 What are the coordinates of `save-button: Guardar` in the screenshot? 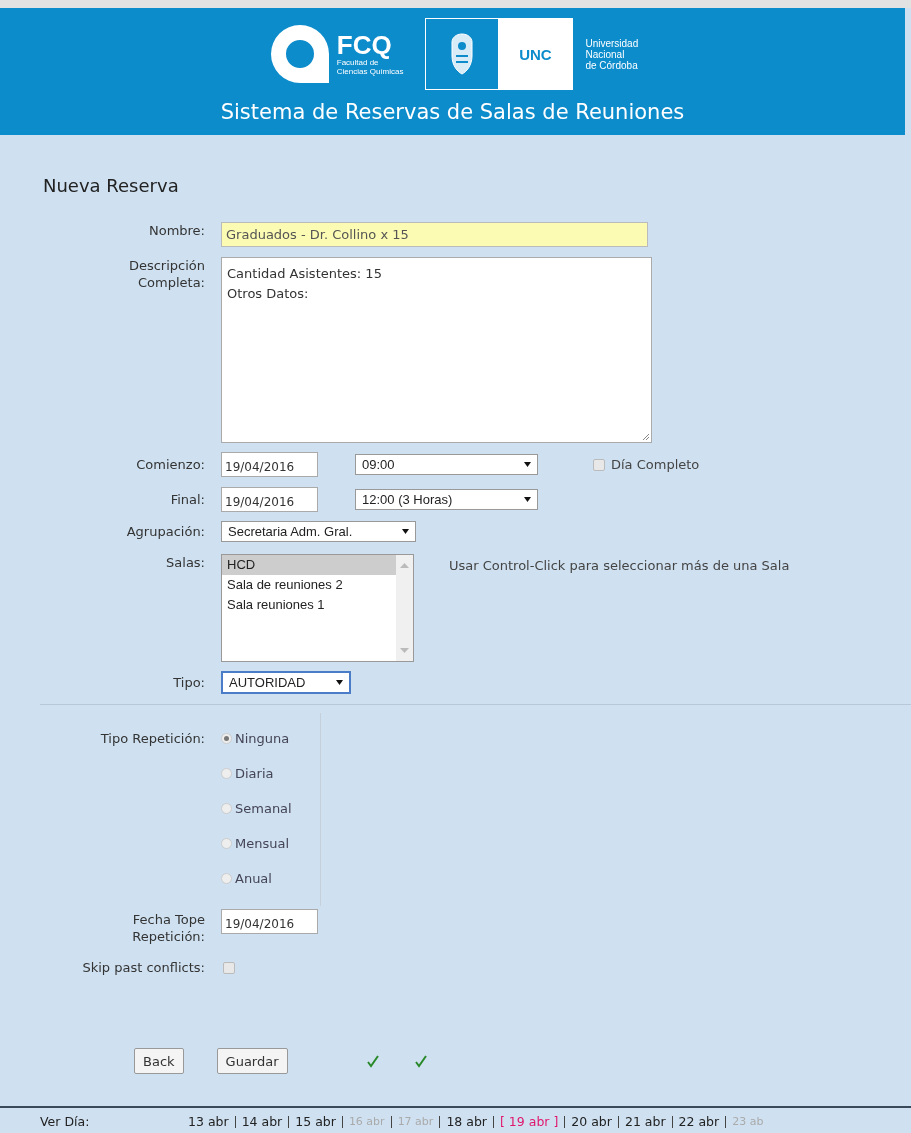 It's located at (252, 1061).